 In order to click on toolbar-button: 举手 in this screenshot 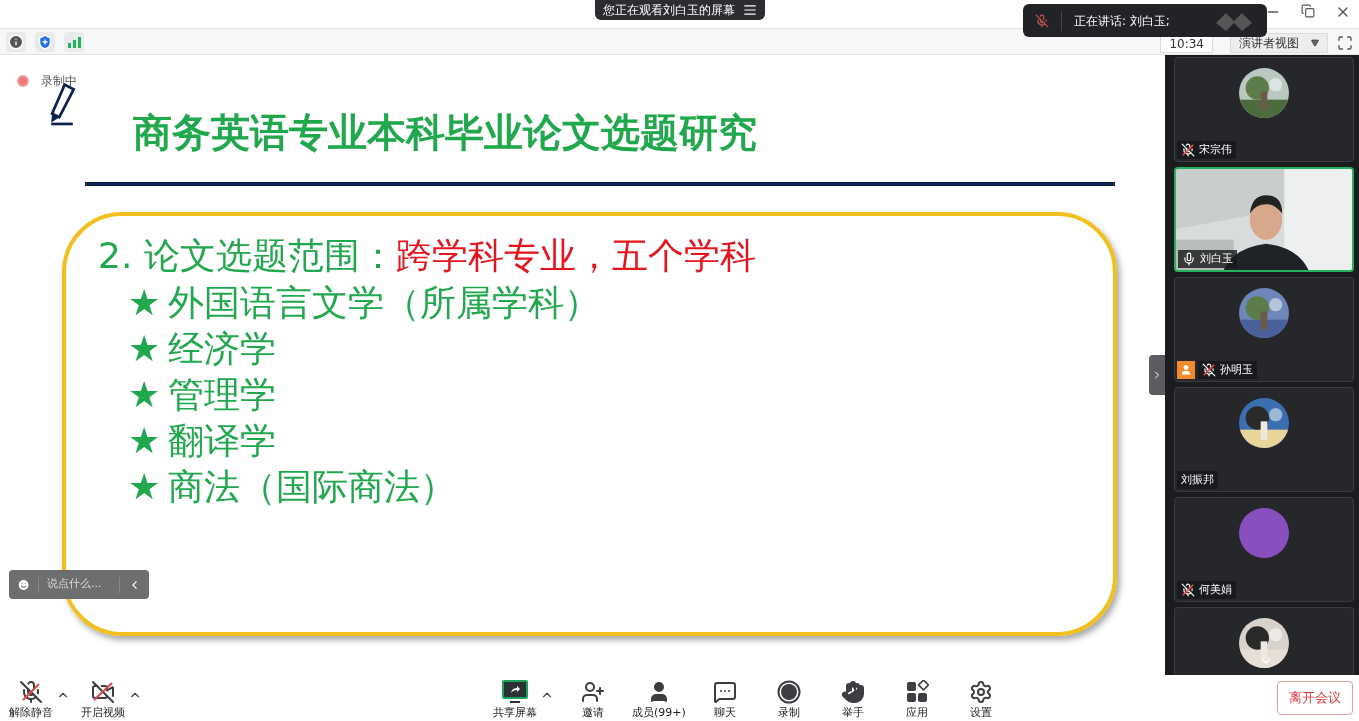, I will do `click(852, 698)`.